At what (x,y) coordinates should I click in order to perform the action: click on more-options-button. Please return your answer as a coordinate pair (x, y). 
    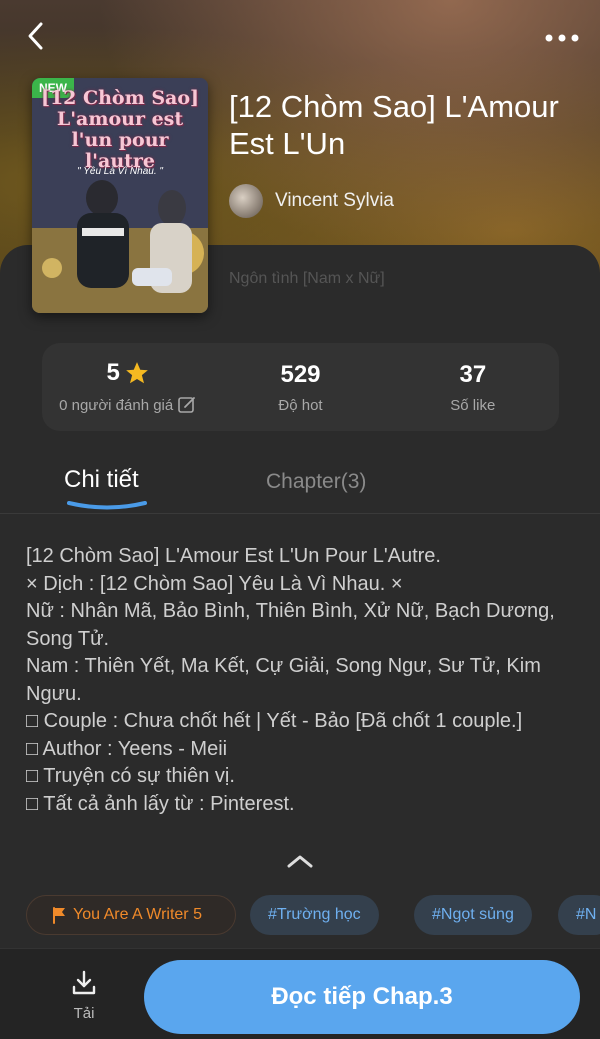
    Looking at the image, I should click on (562, 38).